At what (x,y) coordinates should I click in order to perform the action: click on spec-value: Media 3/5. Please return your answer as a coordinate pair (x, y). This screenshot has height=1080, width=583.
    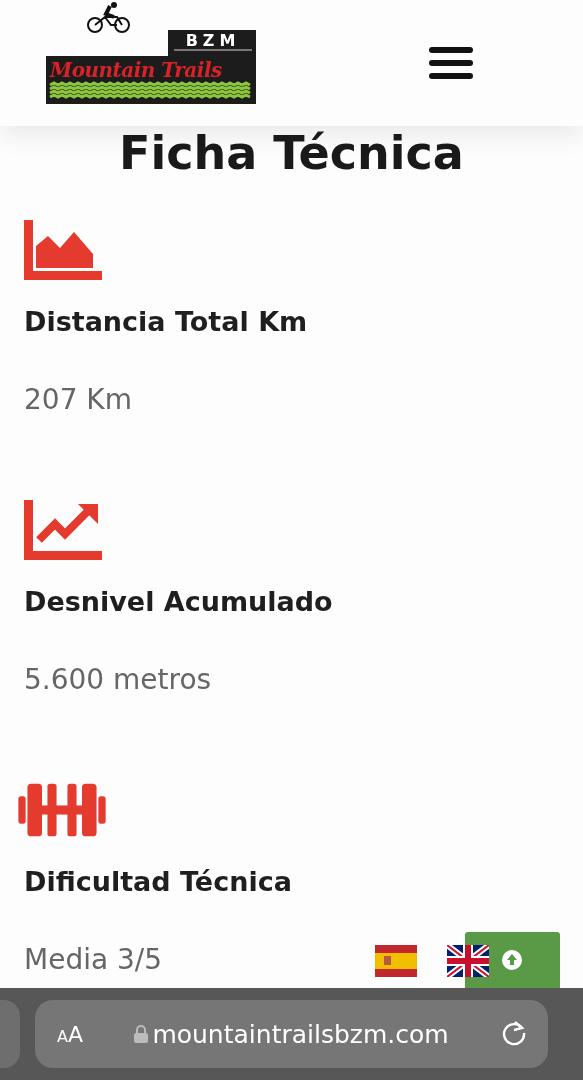
    Looking at the image, I should click on (93, 960).